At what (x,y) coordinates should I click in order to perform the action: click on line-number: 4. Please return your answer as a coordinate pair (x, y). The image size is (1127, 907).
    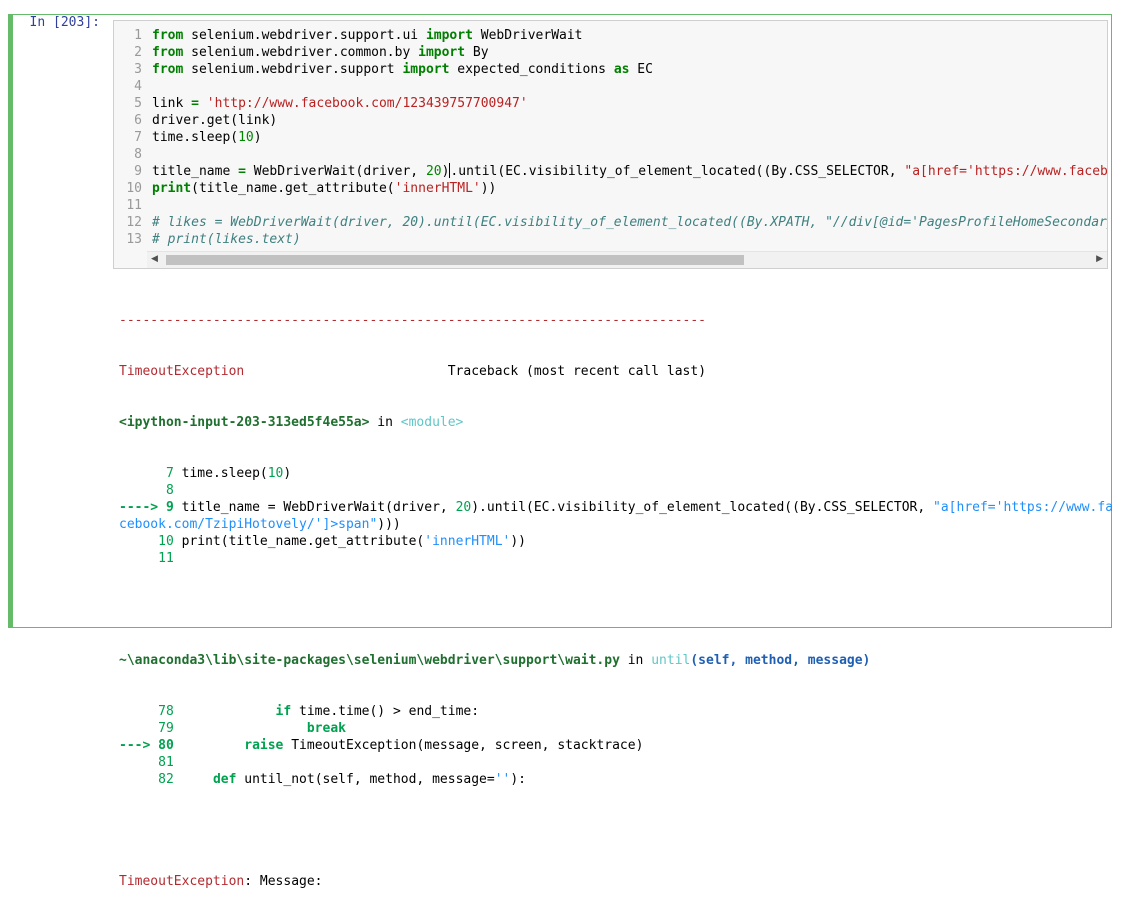
    Looking at the image, I should click on (138, 86).